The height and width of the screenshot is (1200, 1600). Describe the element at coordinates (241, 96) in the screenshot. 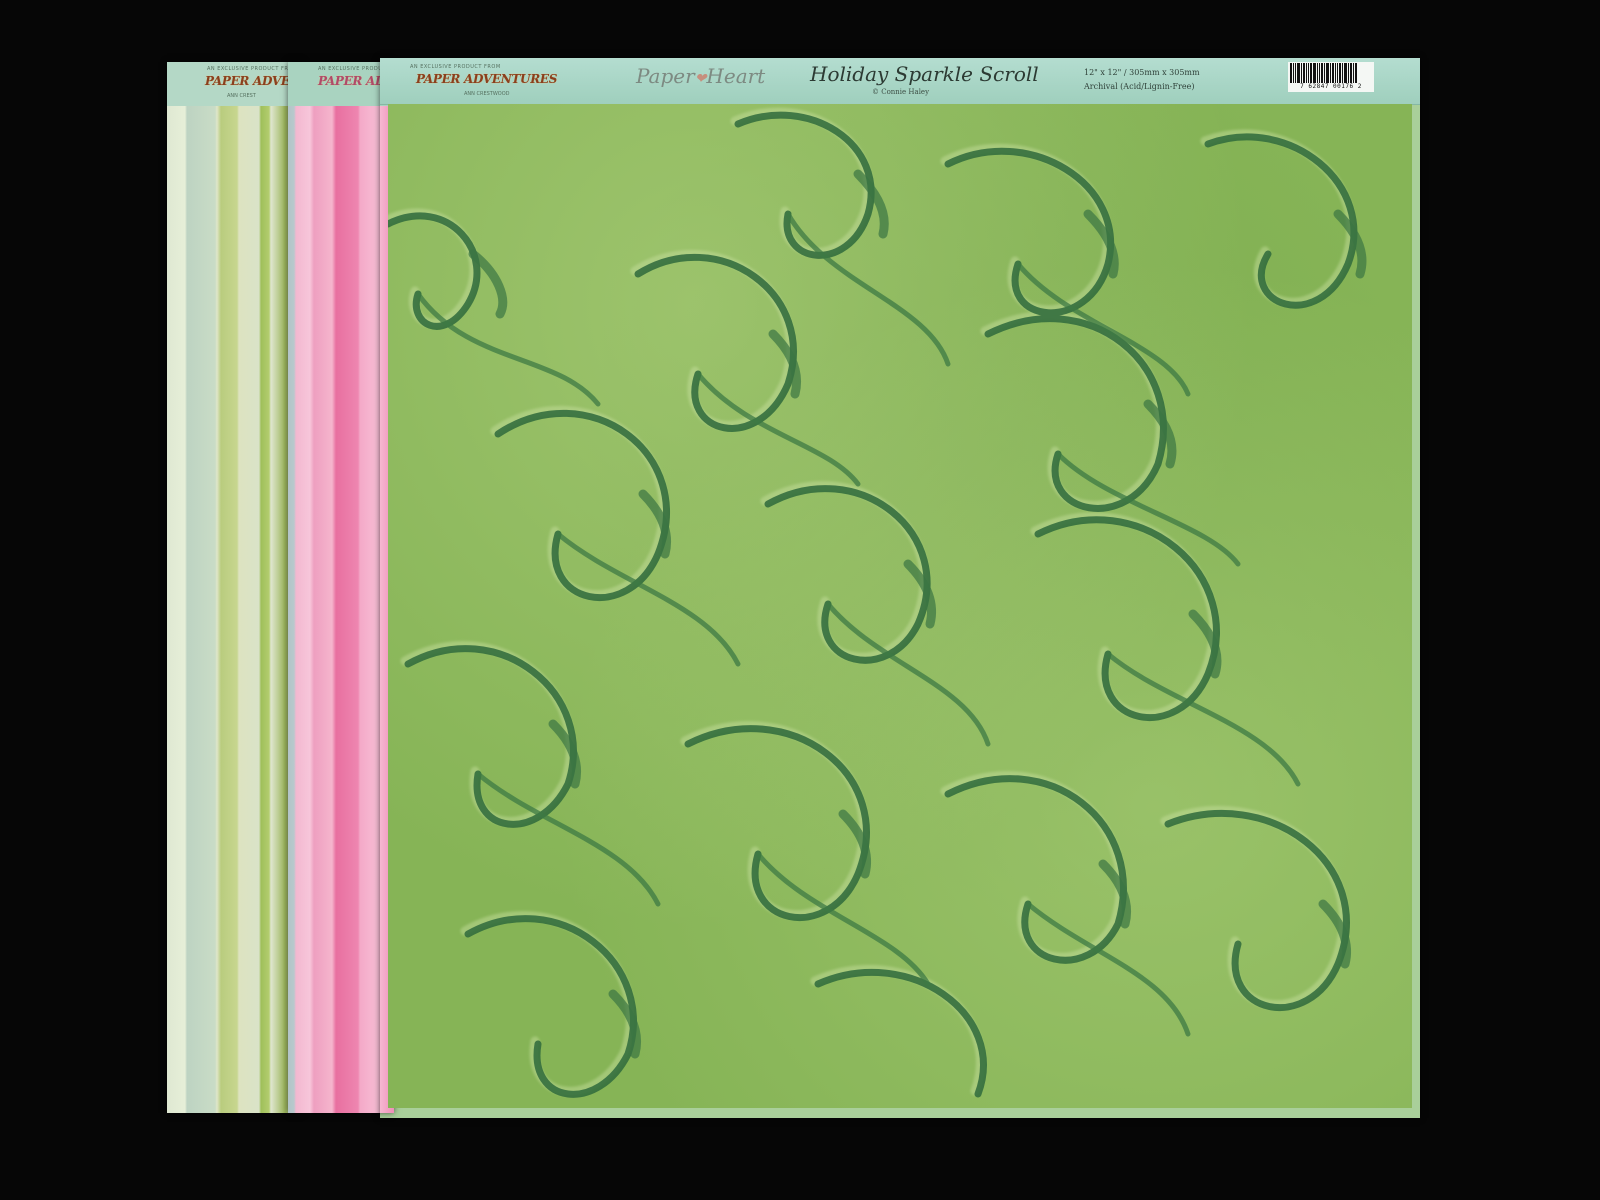

I see `back-sheet-brand-sub: ANN CREST` at that location.